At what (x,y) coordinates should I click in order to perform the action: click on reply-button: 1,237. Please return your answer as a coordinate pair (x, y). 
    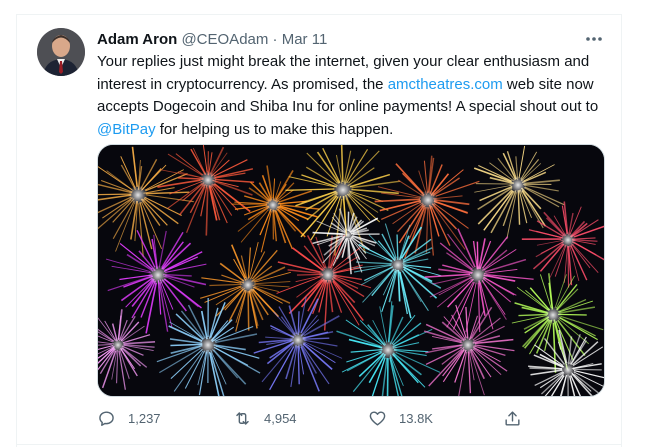
    Looking at the image, I should click on (129, 418).